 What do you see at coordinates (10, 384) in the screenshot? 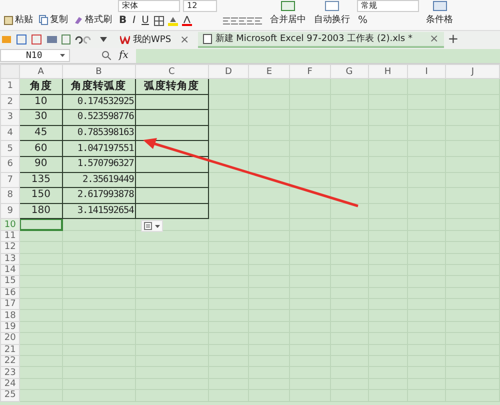
I see `row-header: 24` at bounding box center [10, 384].